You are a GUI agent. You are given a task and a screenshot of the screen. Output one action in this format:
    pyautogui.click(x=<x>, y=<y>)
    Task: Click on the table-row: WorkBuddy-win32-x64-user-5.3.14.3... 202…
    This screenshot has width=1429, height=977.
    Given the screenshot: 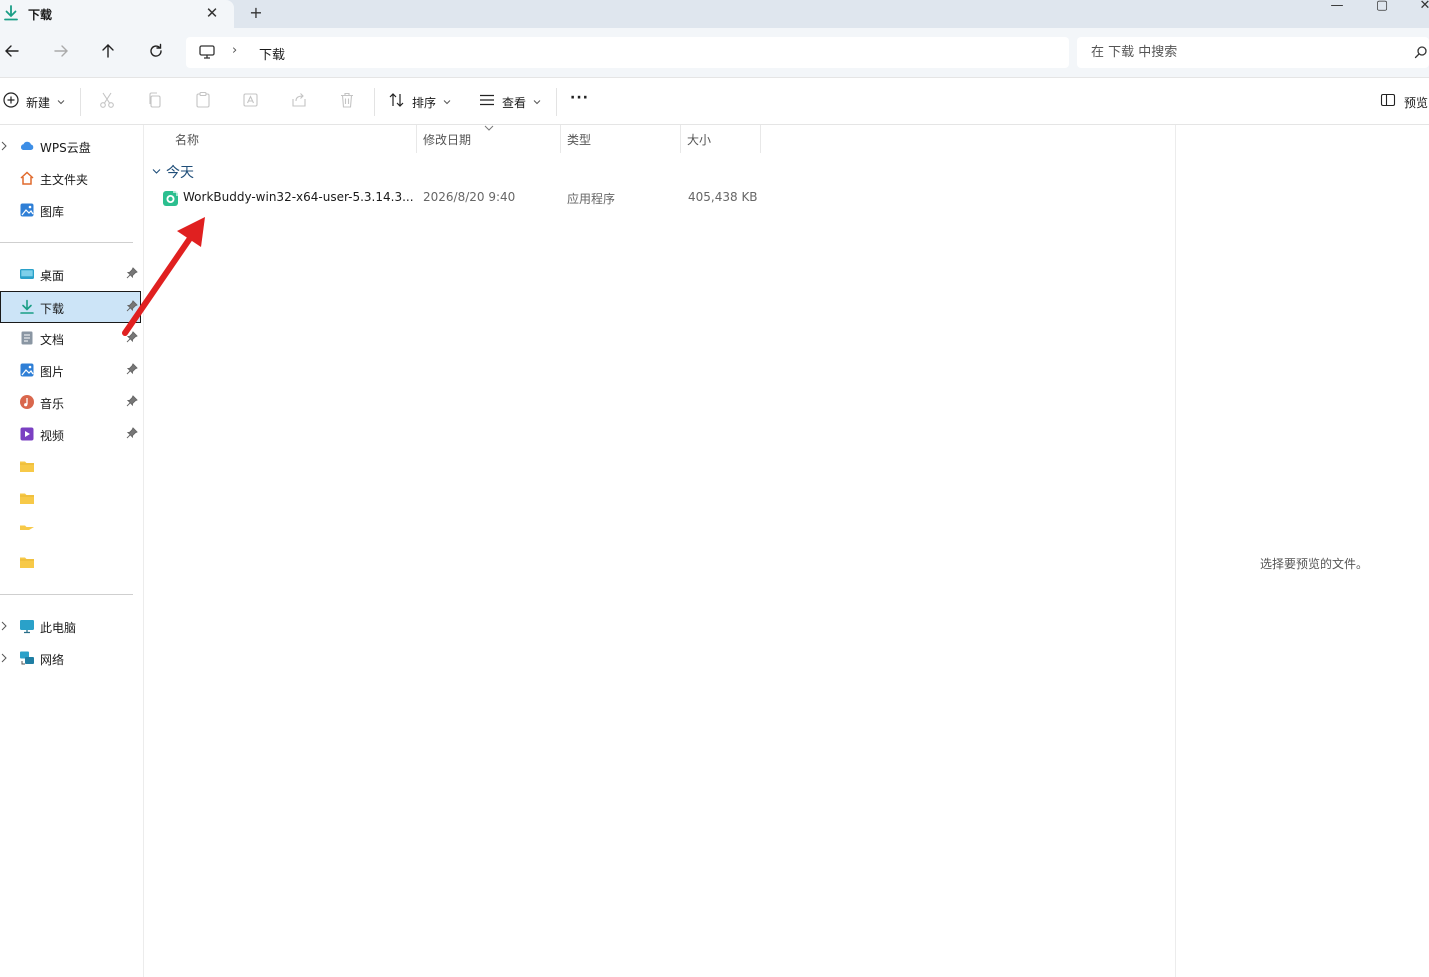 What is the action you would take?
    pyautogui.click(x=460, y=198)
    